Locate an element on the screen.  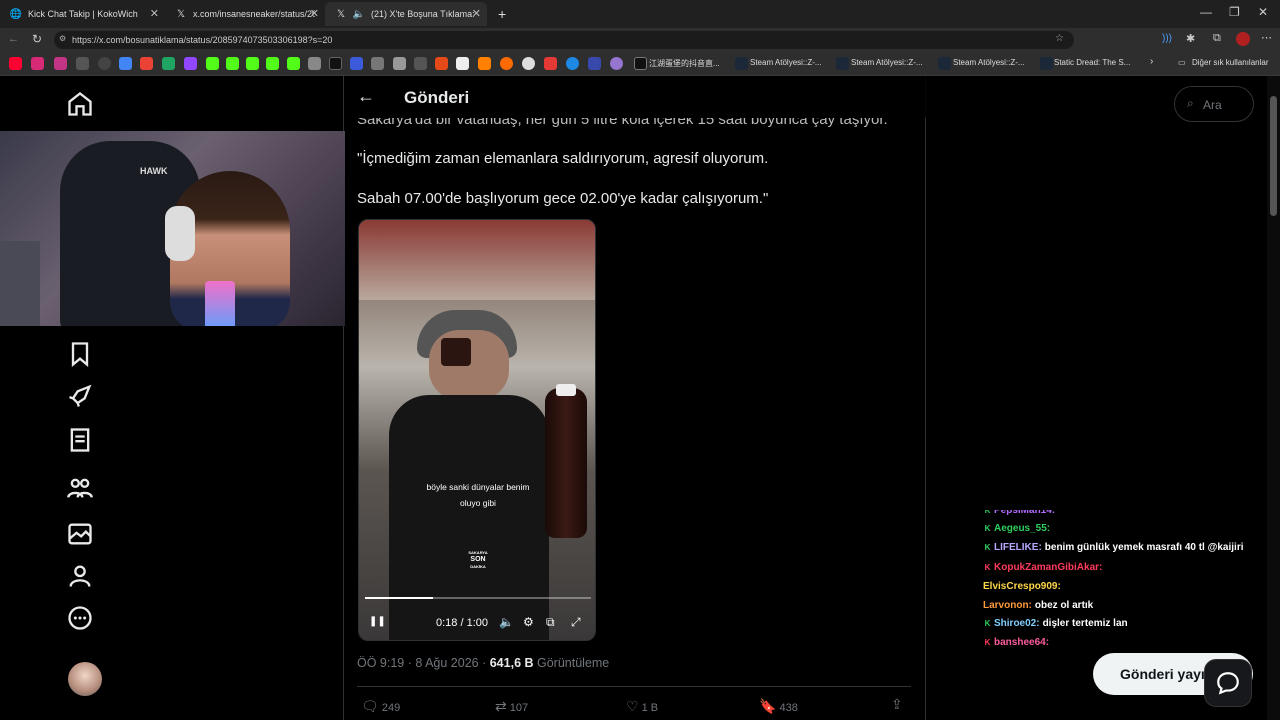
post-timestamp: ÖÖ 9:19 · 8 Ağu 2026 · is located at coordinates (423, 663).